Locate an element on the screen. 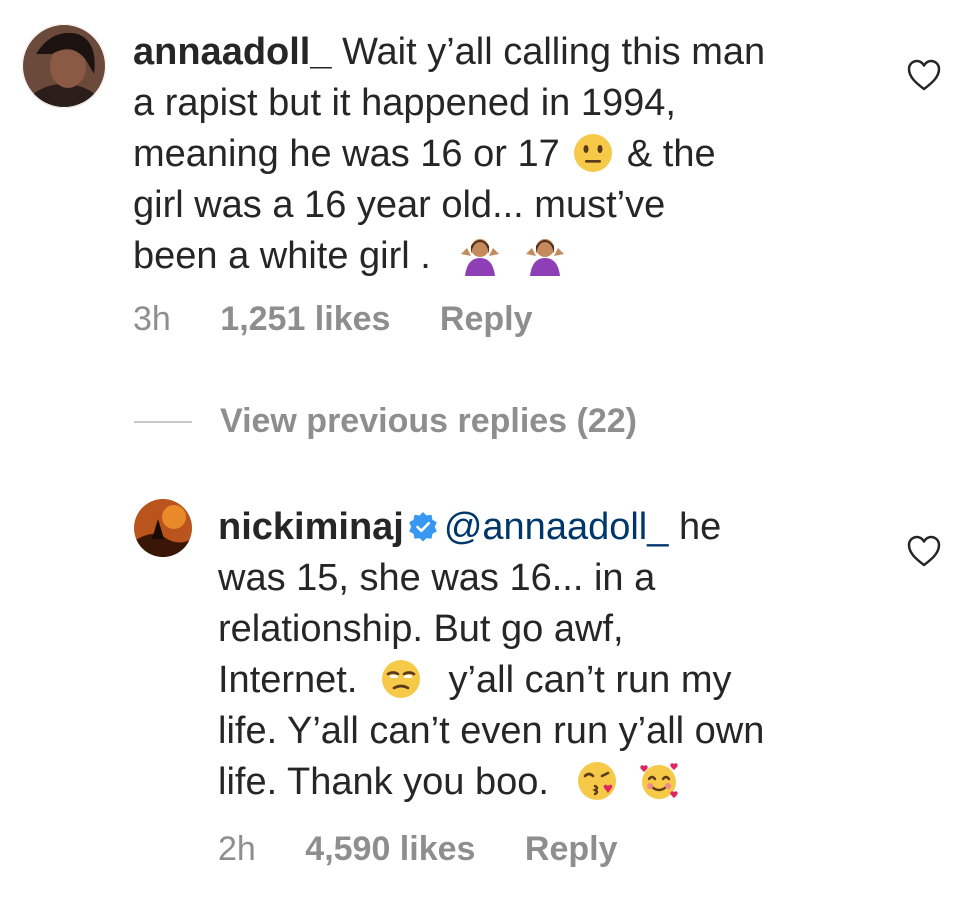 This screenshot has height=918, width=980. comment-meta: 2h 4,590 likes Reply is located at coordinates (437, 849).